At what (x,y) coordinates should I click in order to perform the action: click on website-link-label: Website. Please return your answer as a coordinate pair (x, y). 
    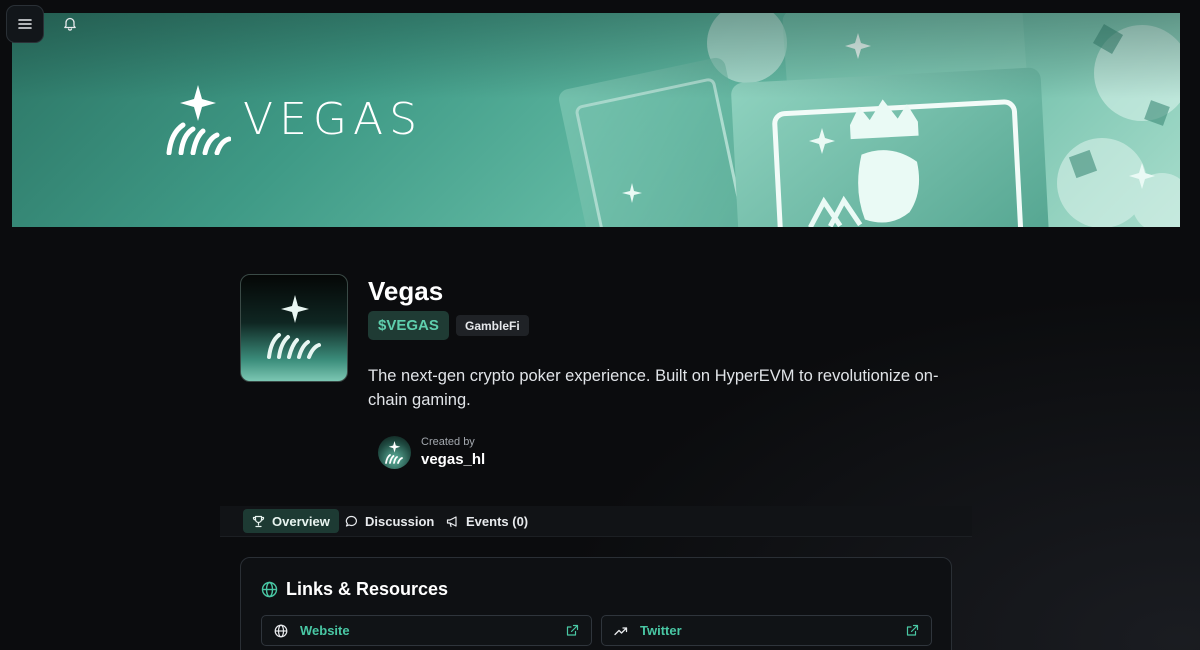
    Looking at the image, I should click on (325, 630).